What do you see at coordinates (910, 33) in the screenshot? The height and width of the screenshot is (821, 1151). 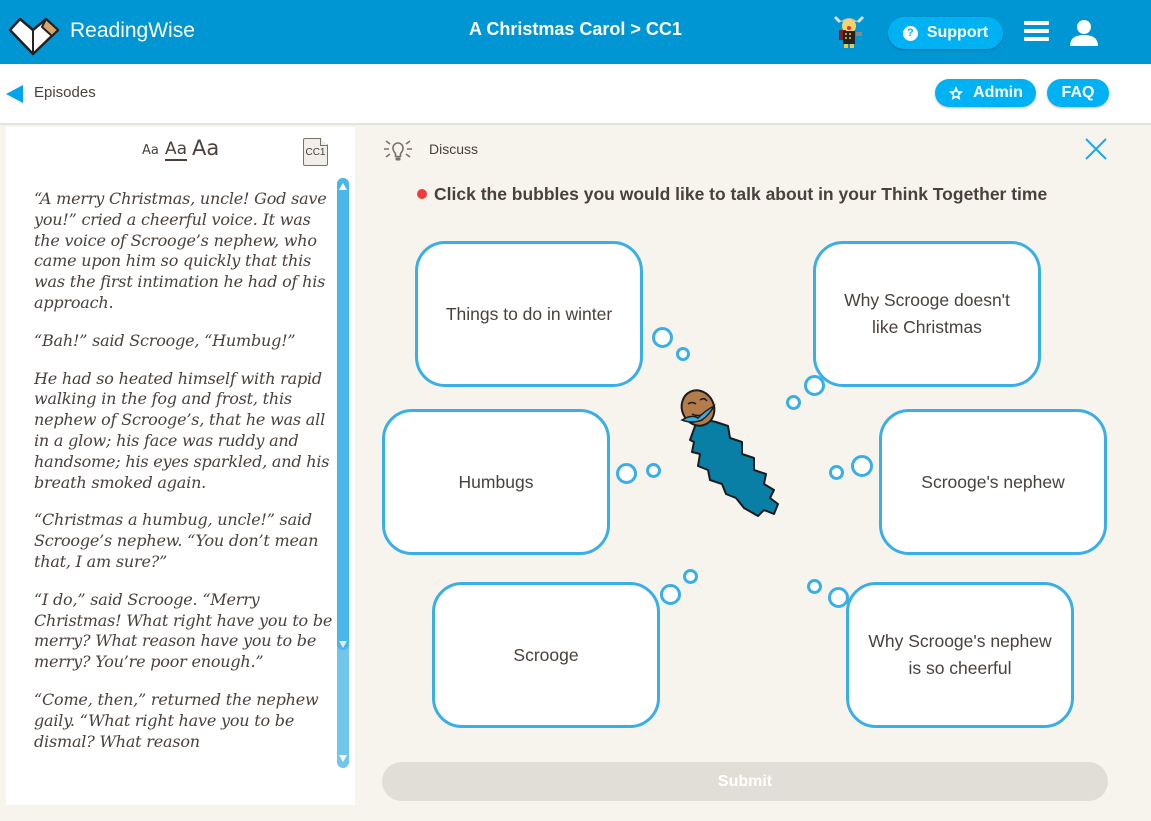 I see `help-icon: ?` at bounding box center [910, 33].